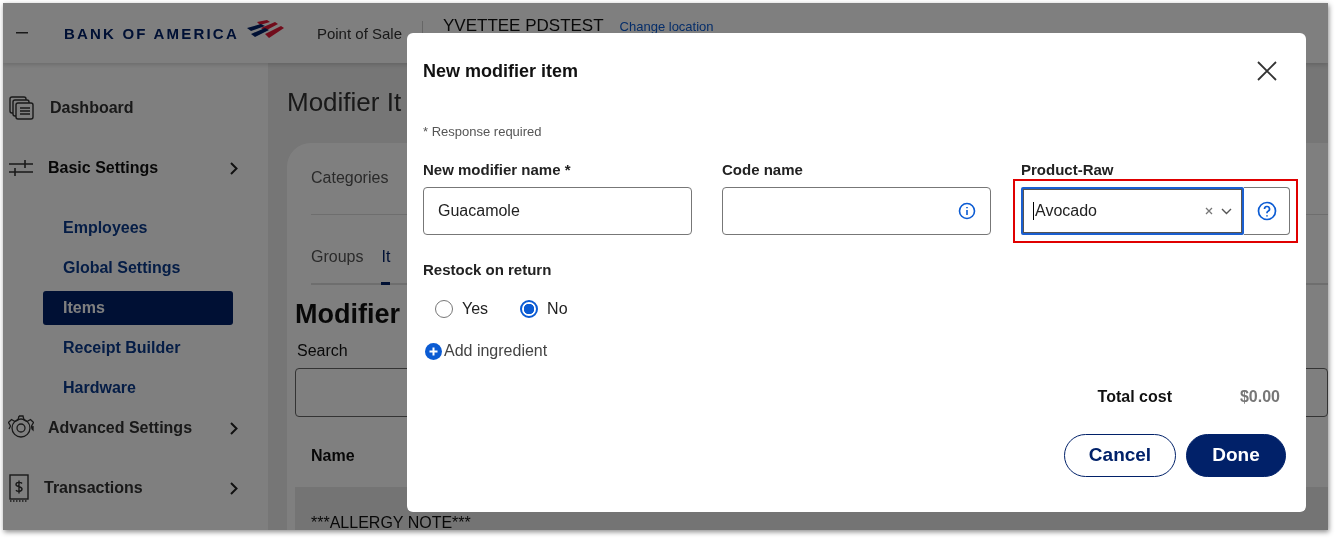 This screenshot has width=1337, height=540. I want to click on tab: It, so click(386, 266).